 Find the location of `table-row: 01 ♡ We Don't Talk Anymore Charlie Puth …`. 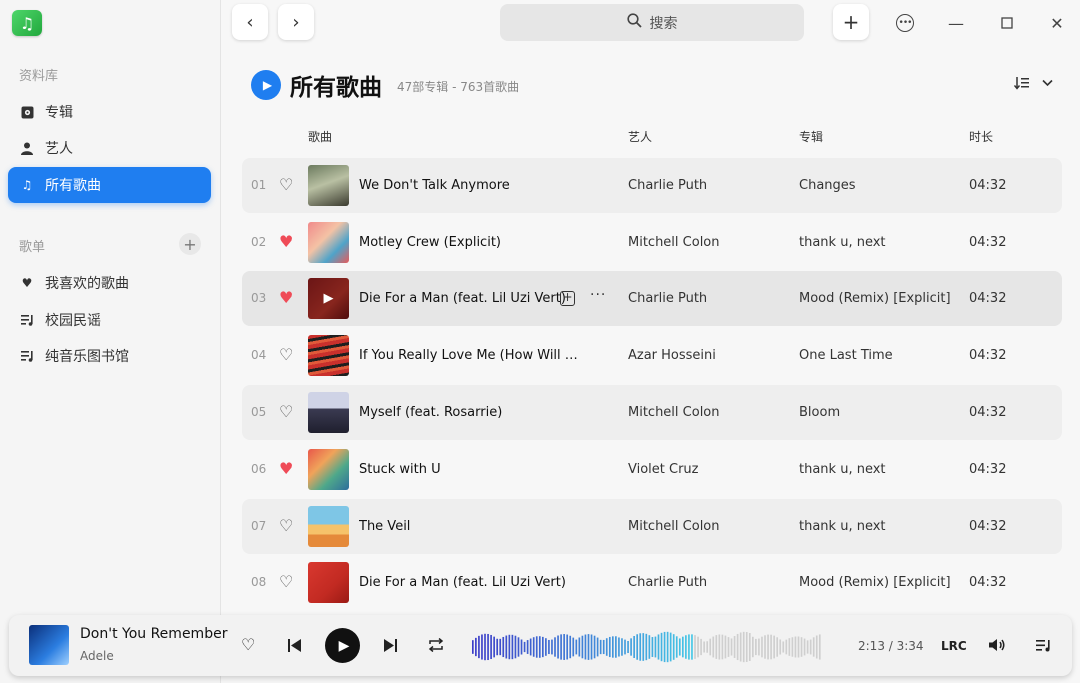

table-row: 01 ♡ We Don't Talk Anymore Charlie Puth … is located at coordinates (652, 185).